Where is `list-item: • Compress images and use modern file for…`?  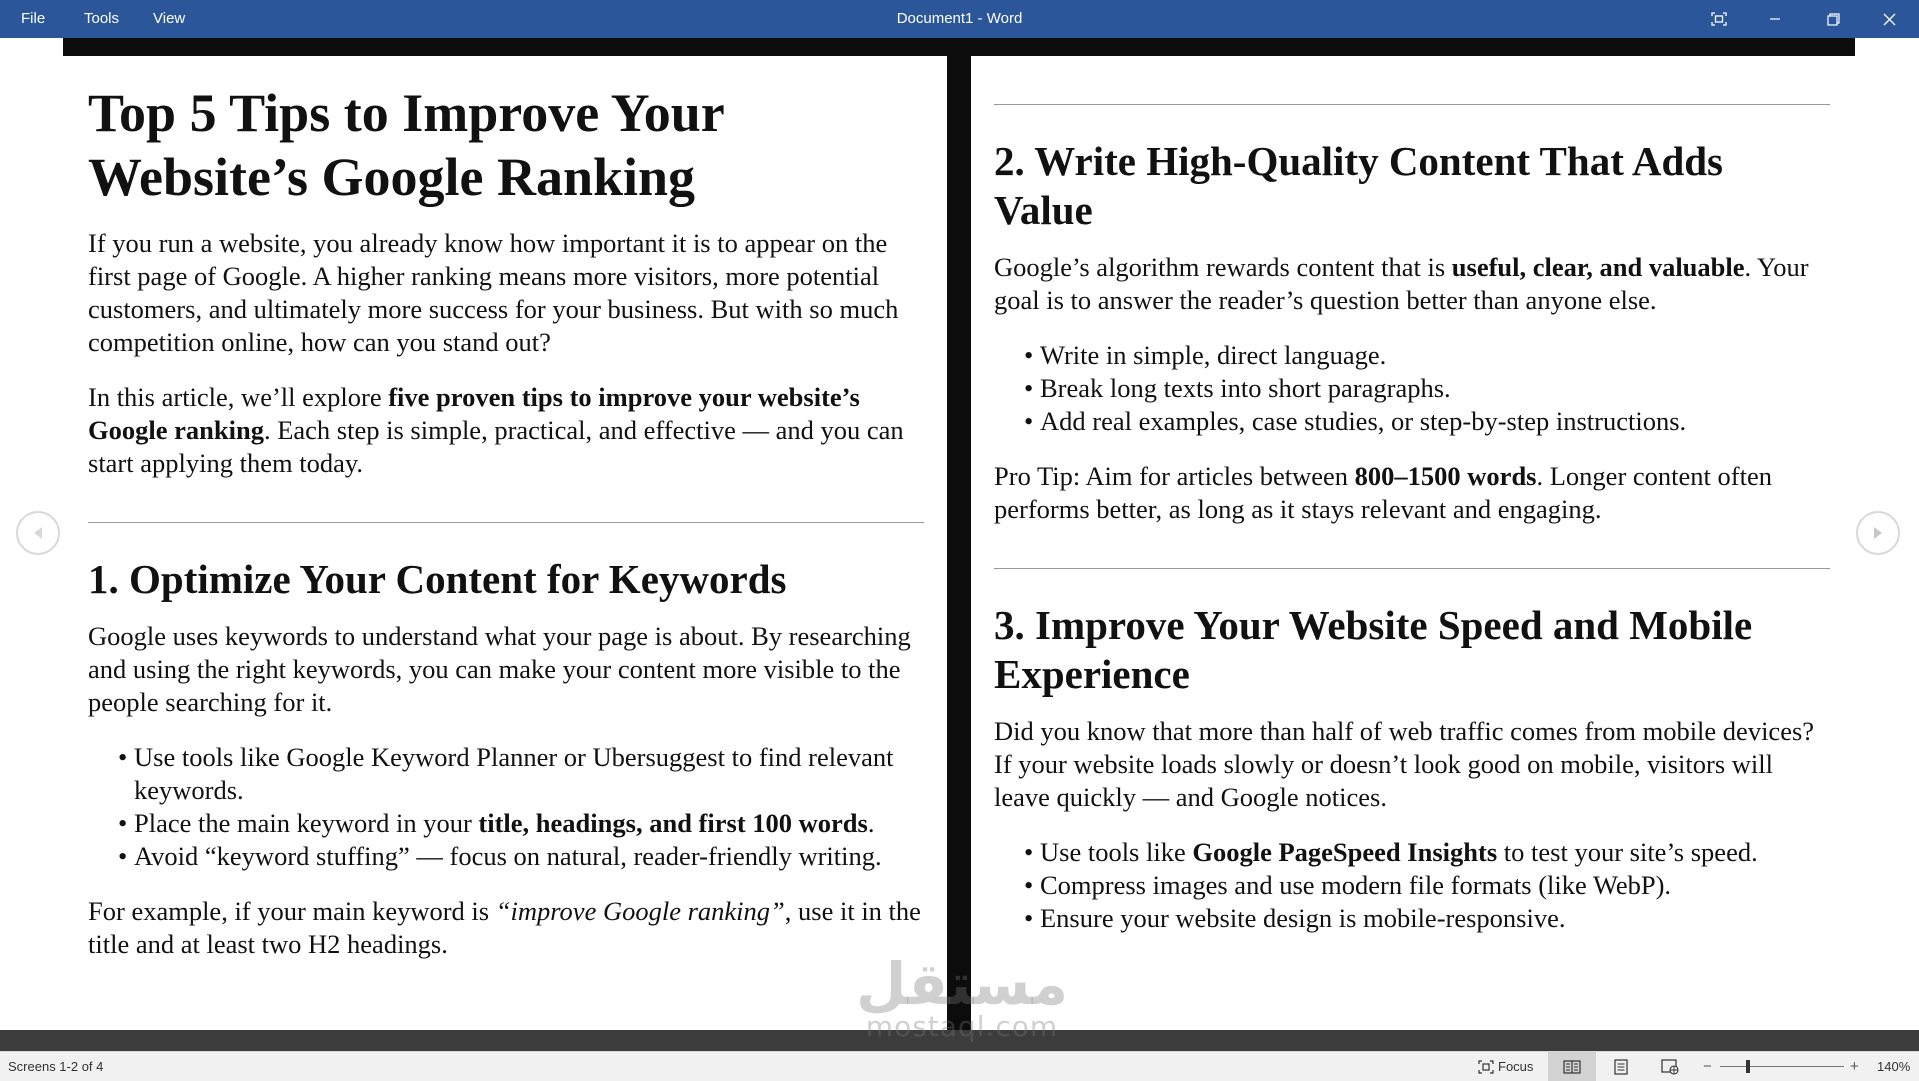 list-item: • Compress images and use modern file for… is located at coordinates (1348, 885).